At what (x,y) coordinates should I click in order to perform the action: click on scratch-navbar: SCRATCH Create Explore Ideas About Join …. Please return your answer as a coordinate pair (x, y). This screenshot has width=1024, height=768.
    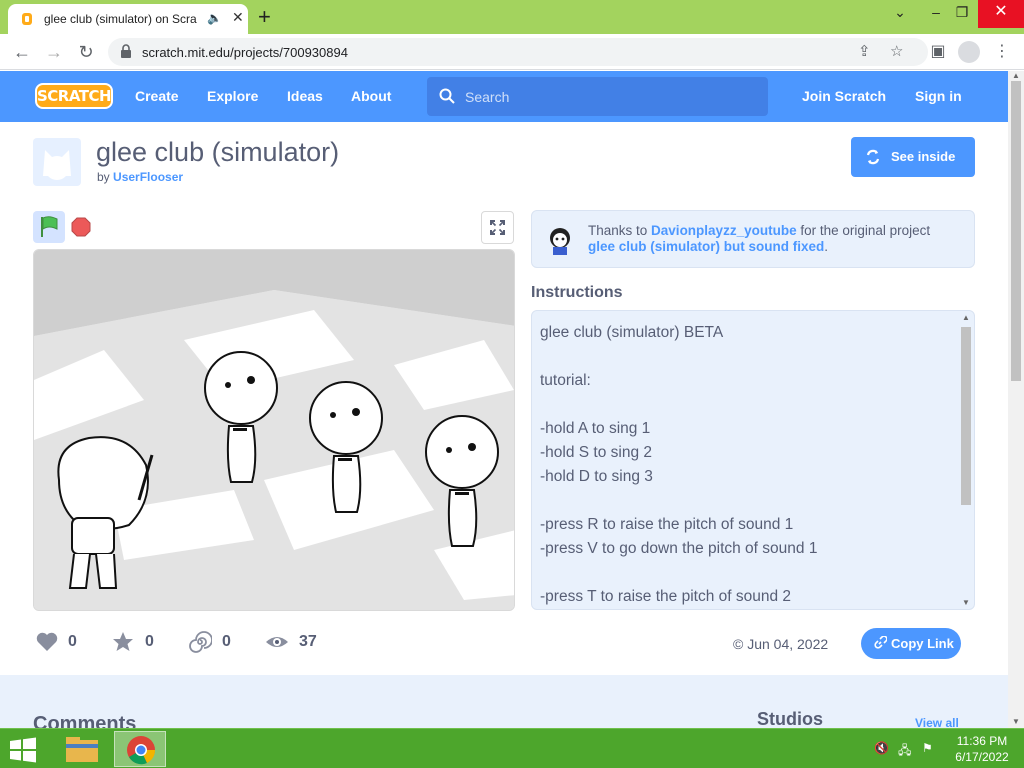
    Looking at the image, I should click on (504, 96).